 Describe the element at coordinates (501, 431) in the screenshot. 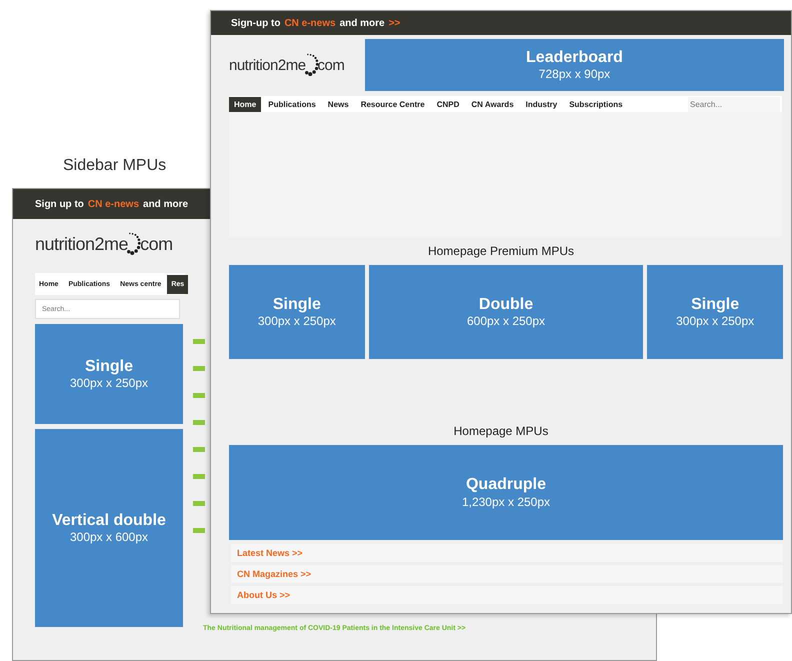

I see `section-label: Homepage MPUs` at that location.